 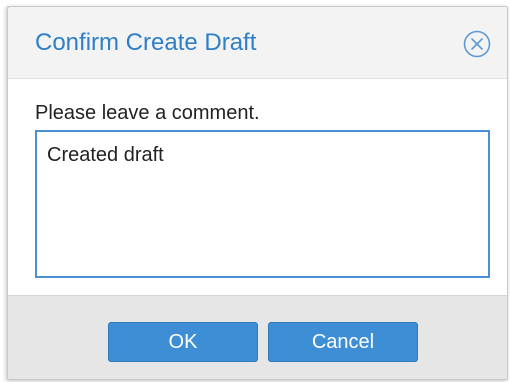 I want to click on close-button, so click(x=477, y=44).